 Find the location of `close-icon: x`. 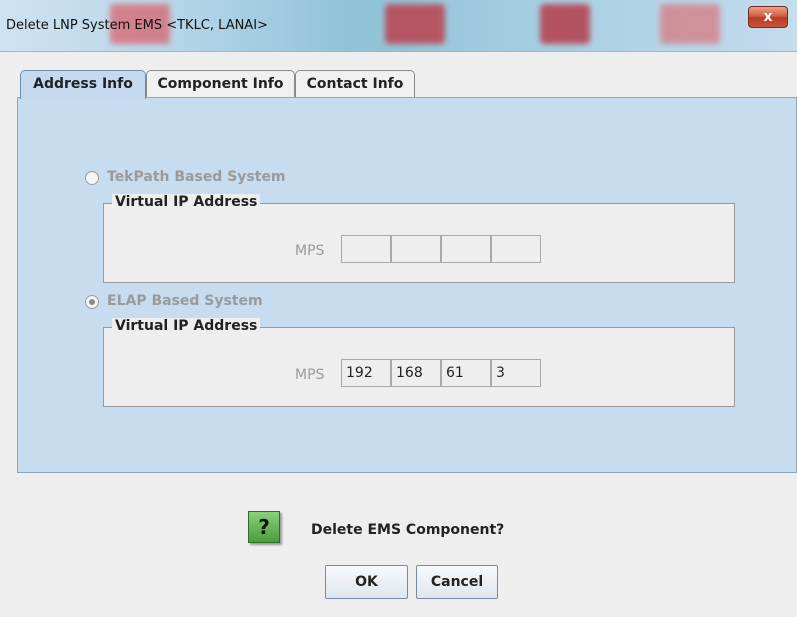

close-icon: x is located at coordinates (768, 17).